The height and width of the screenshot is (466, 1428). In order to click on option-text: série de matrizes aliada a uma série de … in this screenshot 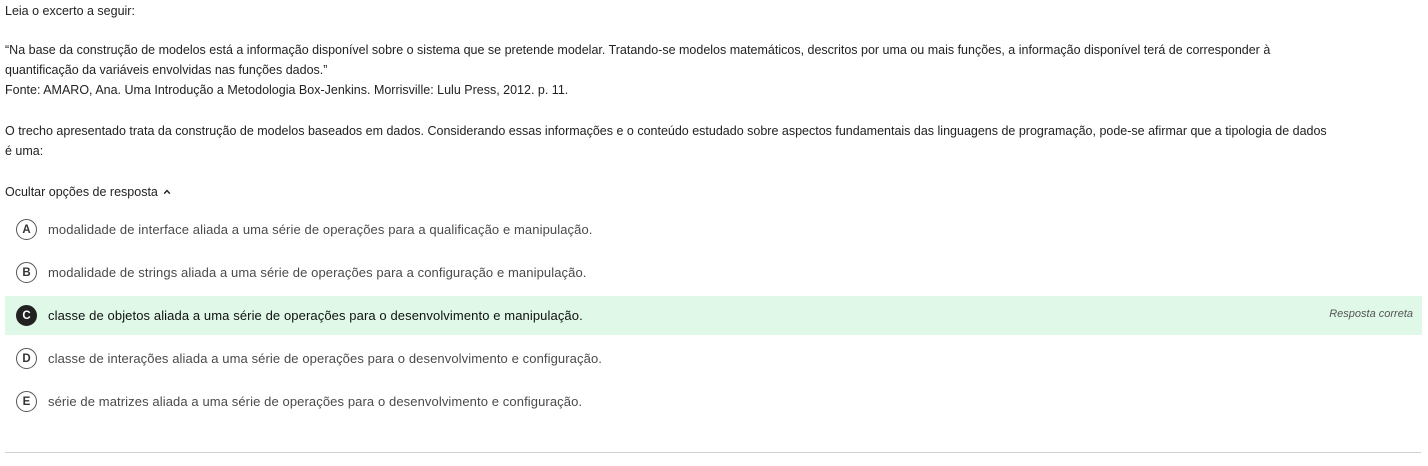, I will do `click(315, 401)`.